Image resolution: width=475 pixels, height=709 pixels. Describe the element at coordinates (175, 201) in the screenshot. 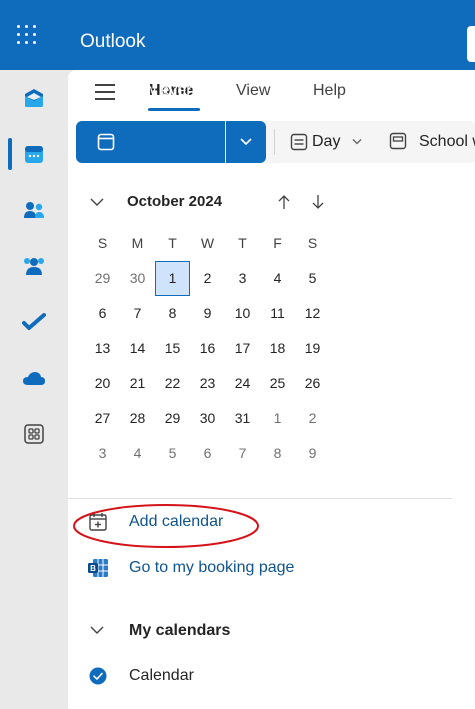

I see `month-label: October 2024` at that location.